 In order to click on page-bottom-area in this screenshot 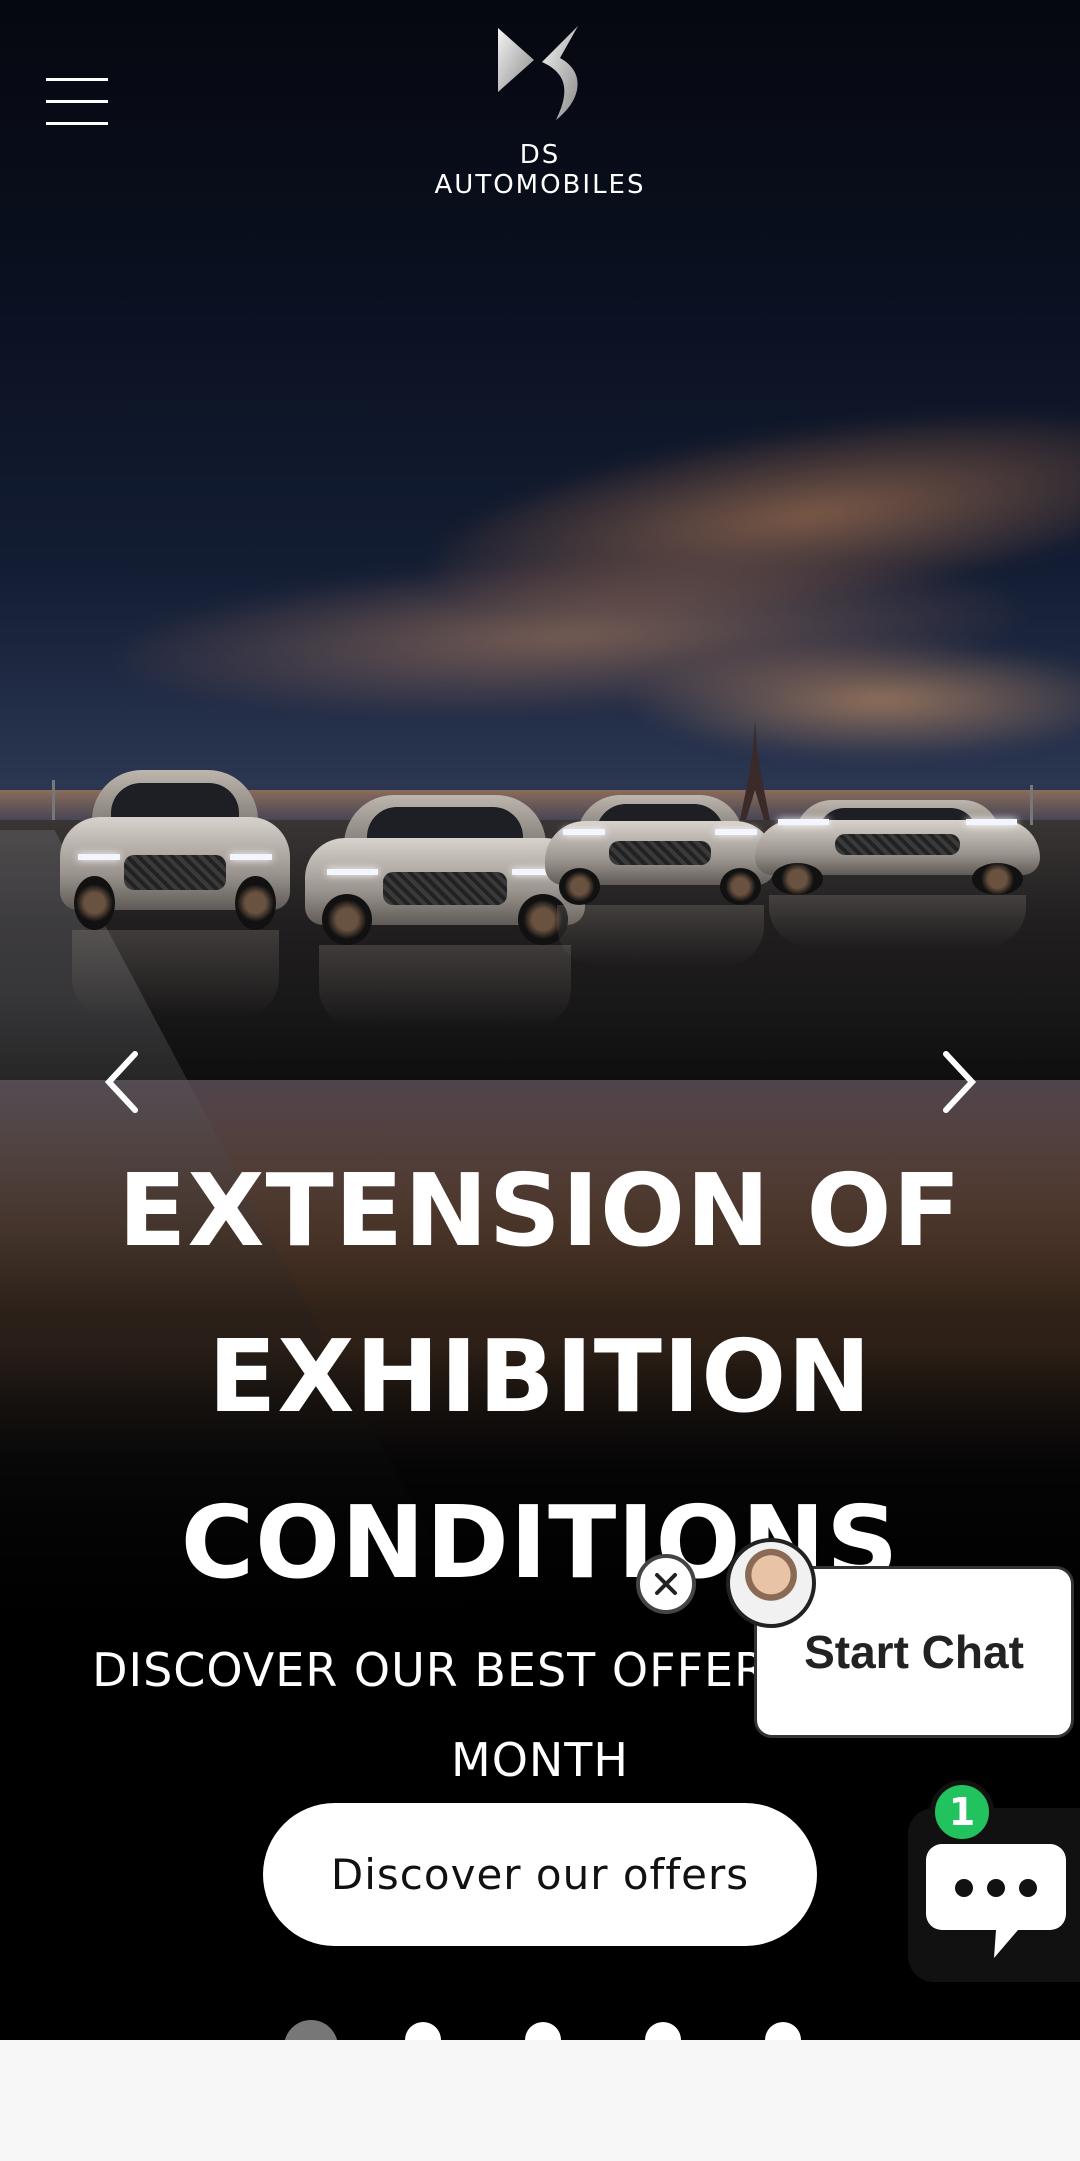, I will do `click(540, 2100)`.